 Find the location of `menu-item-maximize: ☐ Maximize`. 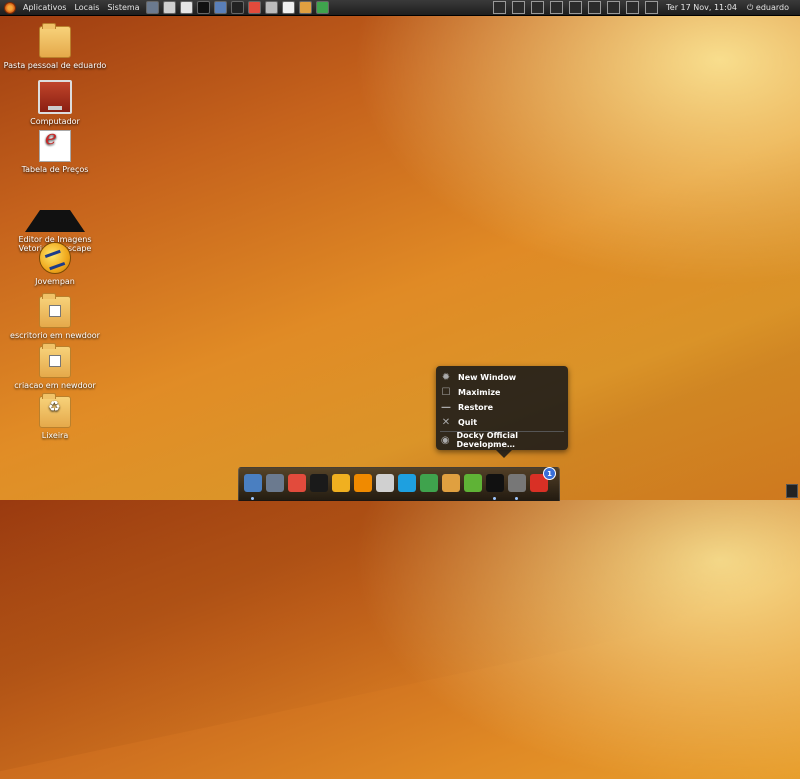

menu-item-maximize: ☐ Maximize is located at coordinates (502, 392).